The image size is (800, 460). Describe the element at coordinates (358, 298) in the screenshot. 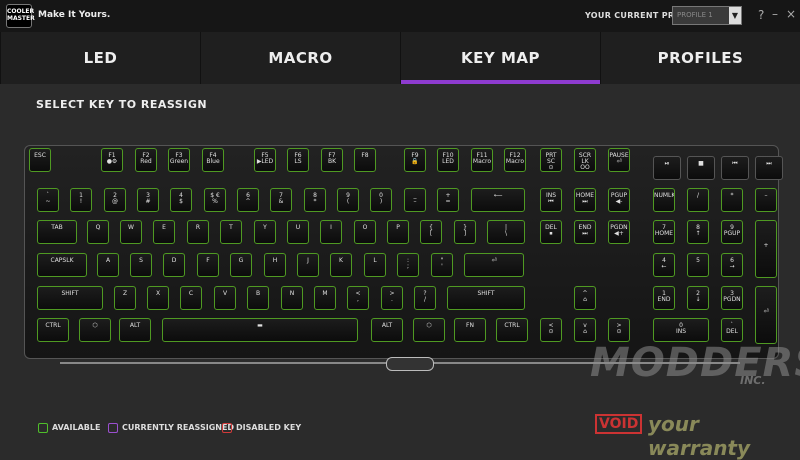

I see `key-sym: < ,` at that location.